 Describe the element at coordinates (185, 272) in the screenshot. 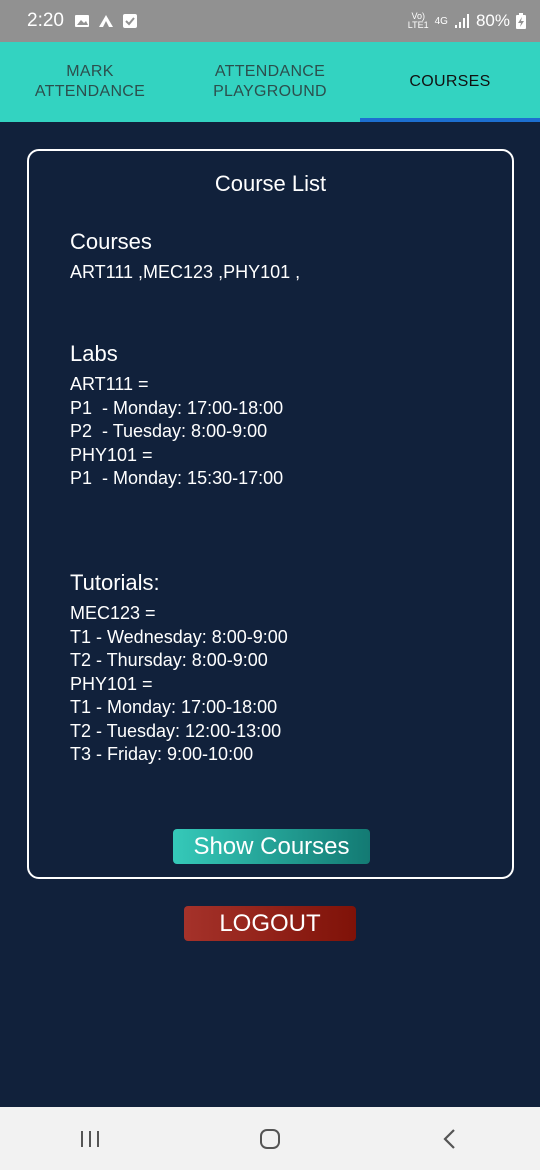

I see `courses-line: ART111 ,MEC123 ,PHY101 ,` at that location.